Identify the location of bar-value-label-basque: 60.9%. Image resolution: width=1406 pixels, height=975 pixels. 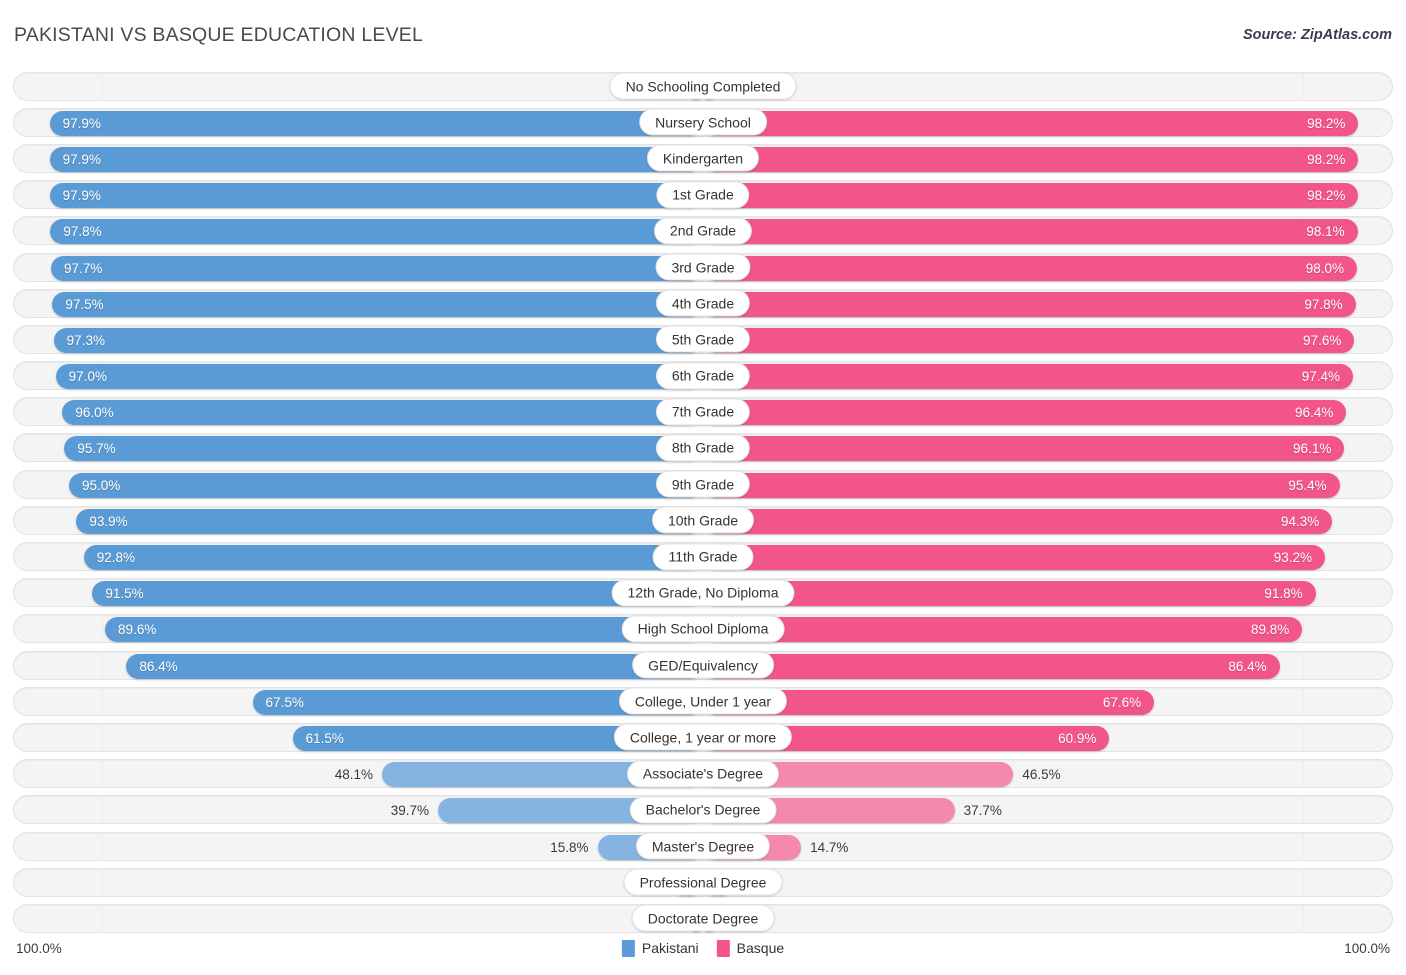
(1077, 738).